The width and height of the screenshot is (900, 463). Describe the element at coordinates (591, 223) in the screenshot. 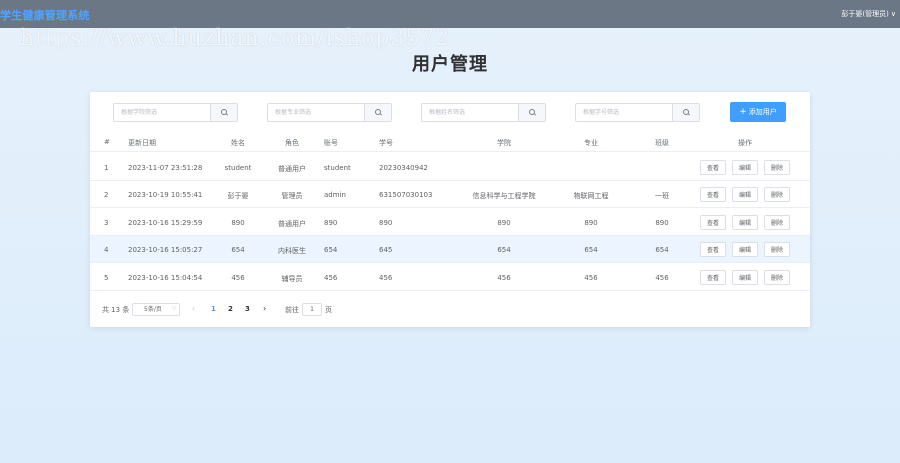

I see `cell-major: 890` at that location.